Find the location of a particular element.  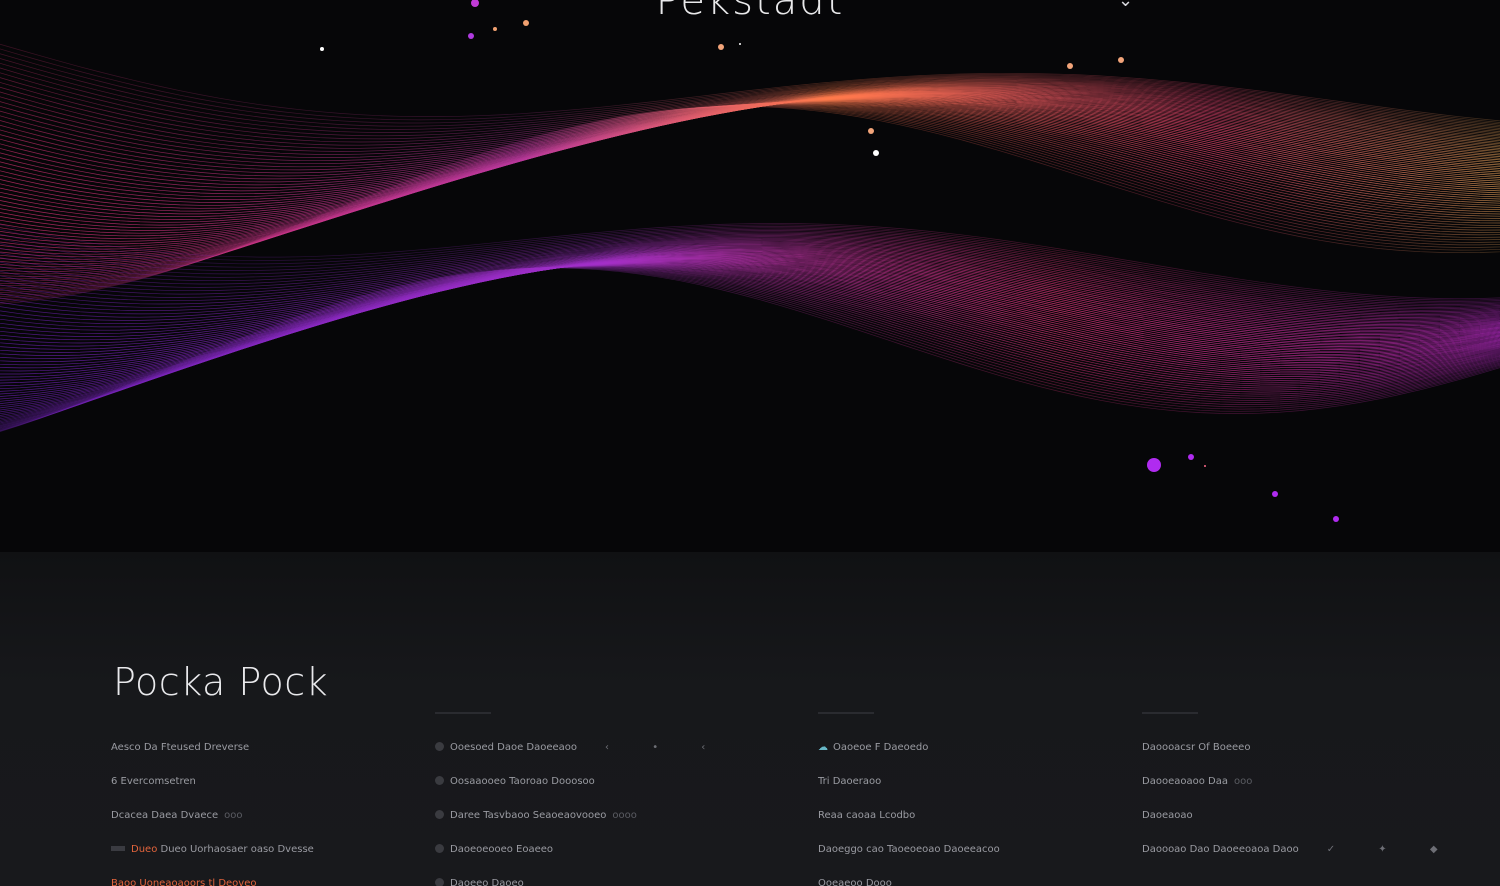

footer-link: Oosaaooeo Taoroao Dooosoo is located at coordinates (580, 793).